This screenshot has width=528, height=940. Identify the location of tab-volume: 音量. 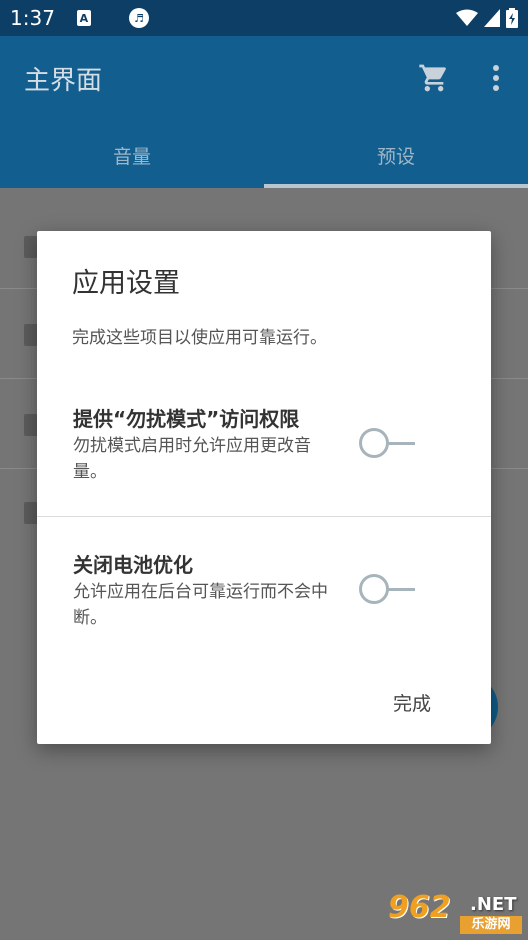
(132, 161).